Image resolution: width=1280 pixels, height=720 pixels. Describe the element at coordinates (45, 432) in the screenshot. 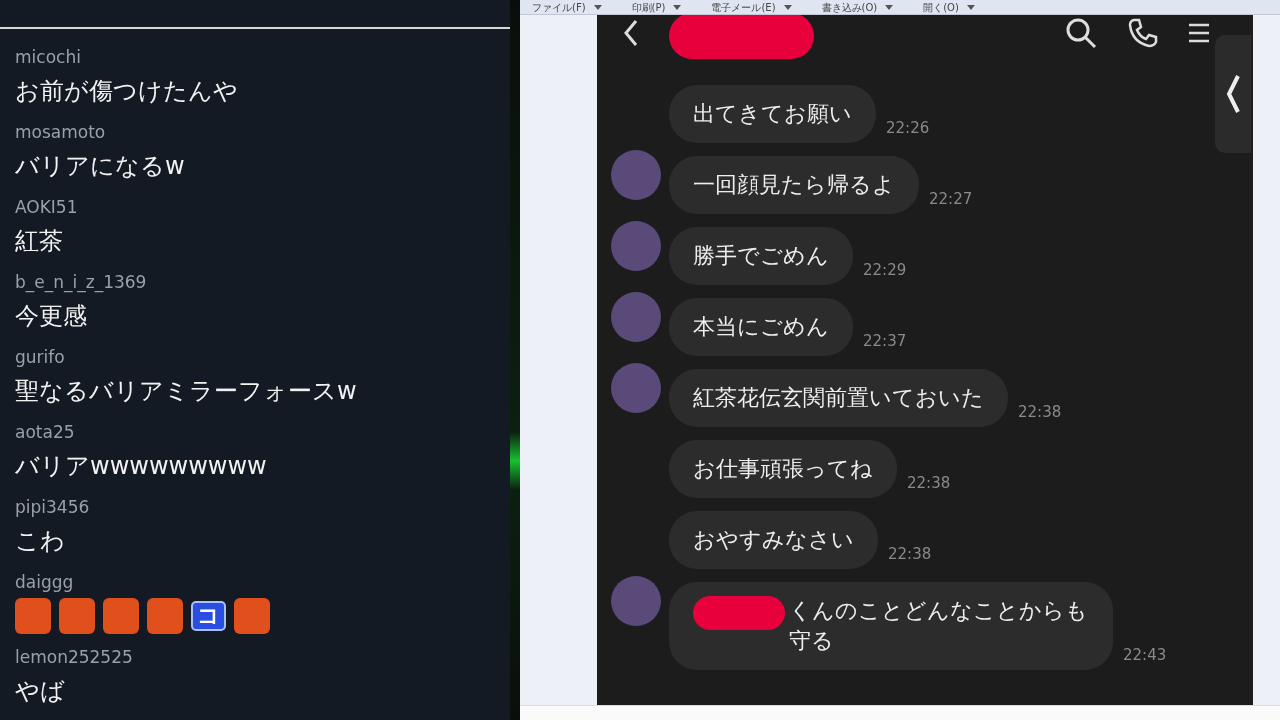

I see `username: aota25` at that location.